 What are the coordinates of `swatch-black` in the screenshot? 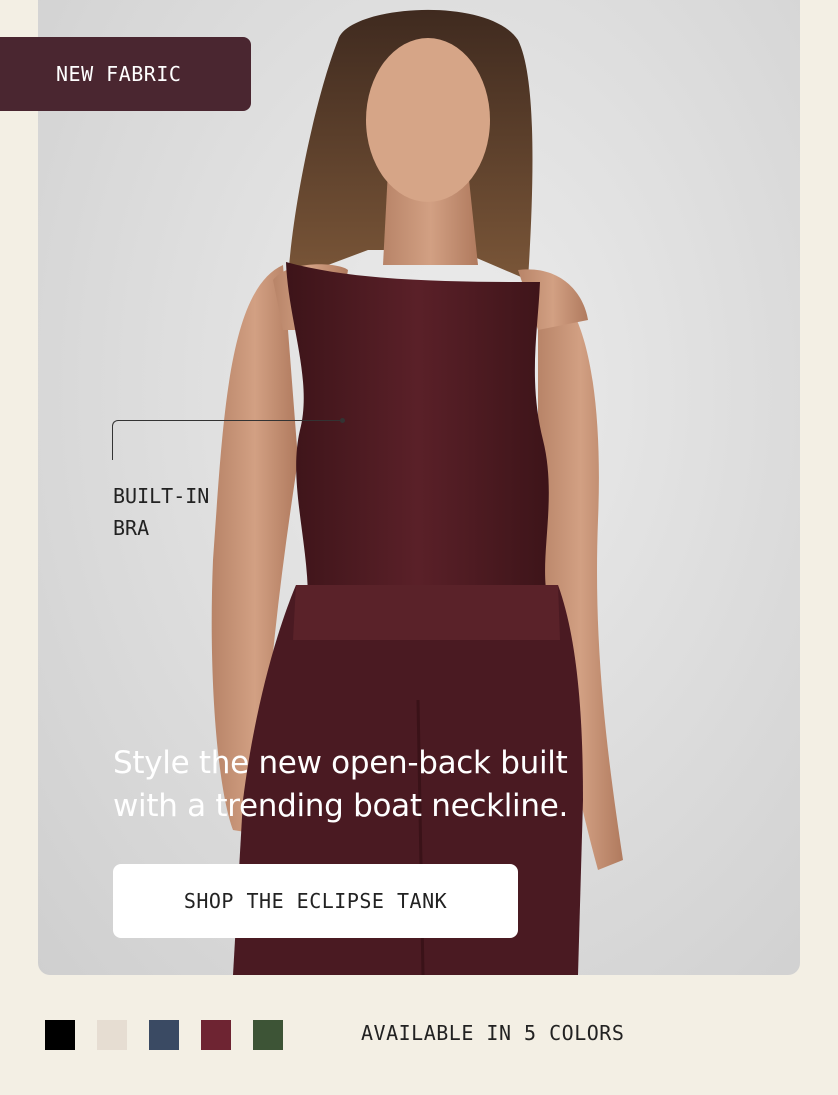 It's located at (60, 1035).